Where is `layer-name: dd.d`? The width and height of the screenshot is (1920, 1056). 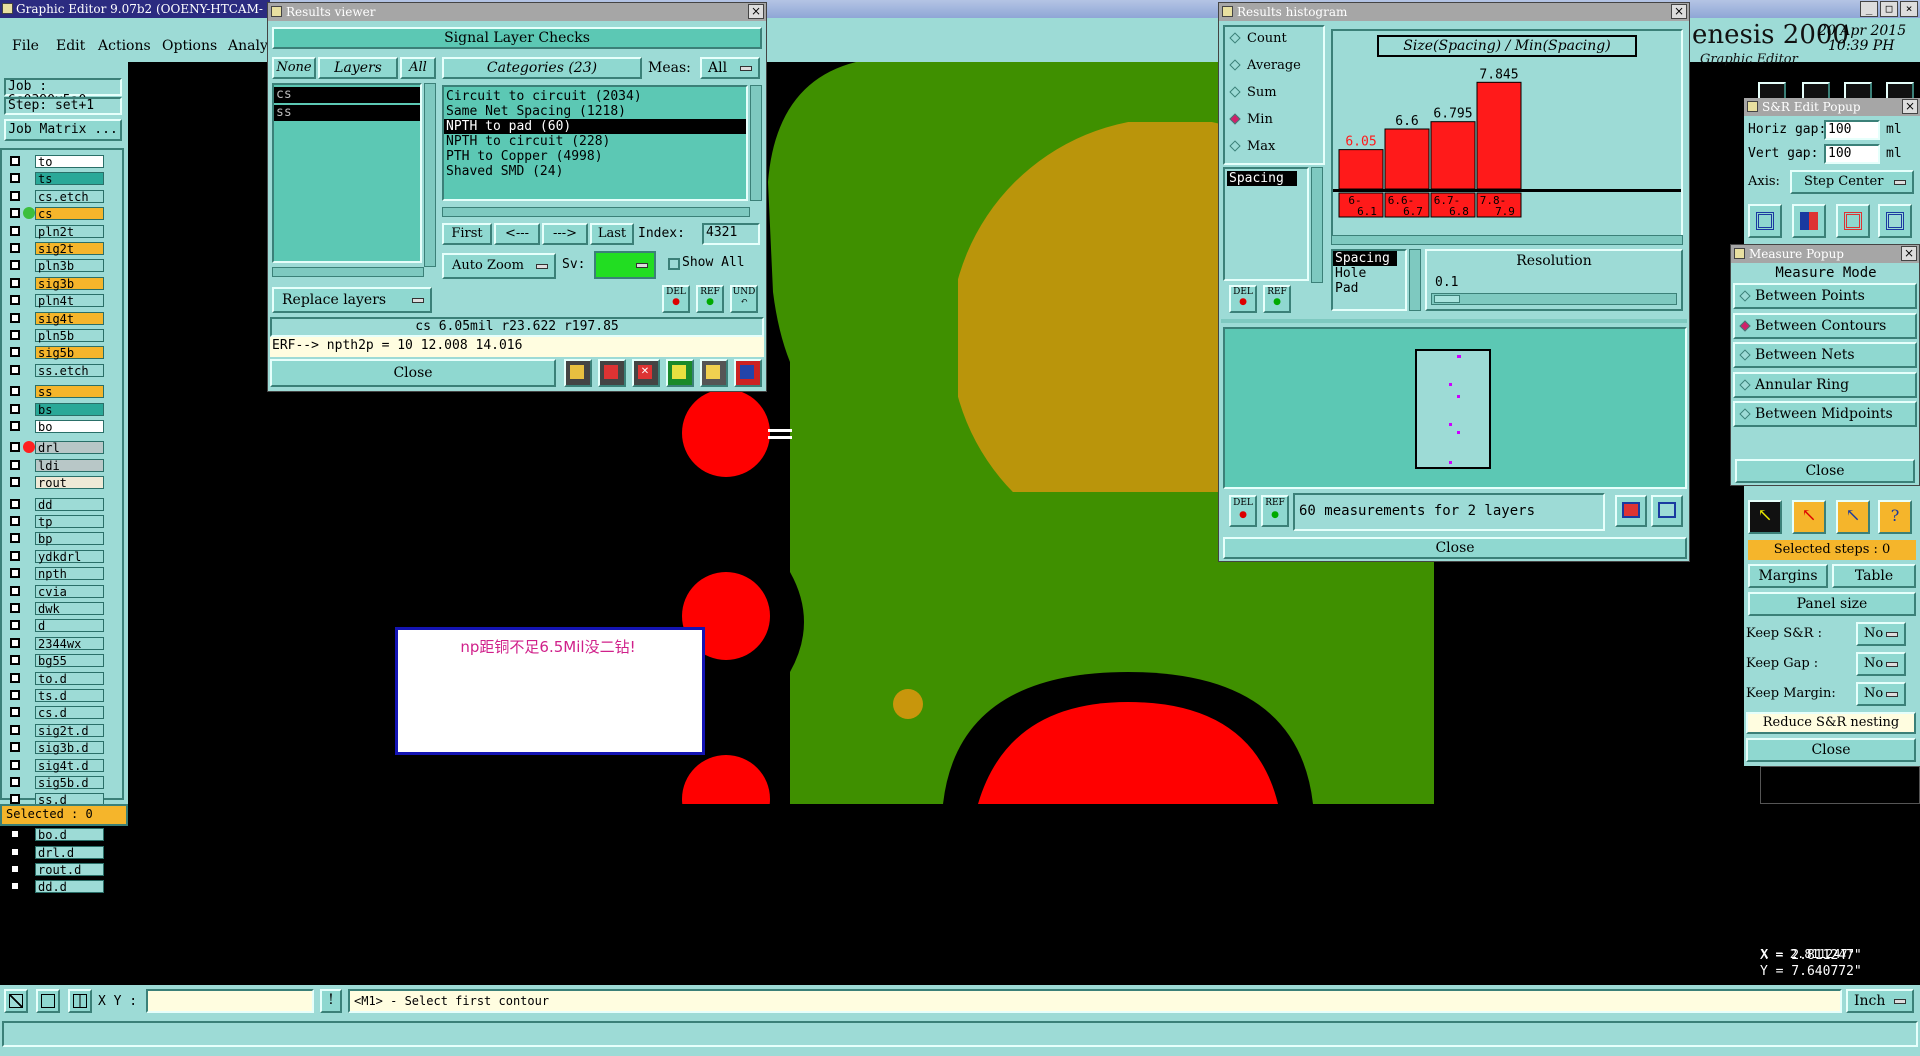
layer-name: dd.d is located at coordinates (69, 887).